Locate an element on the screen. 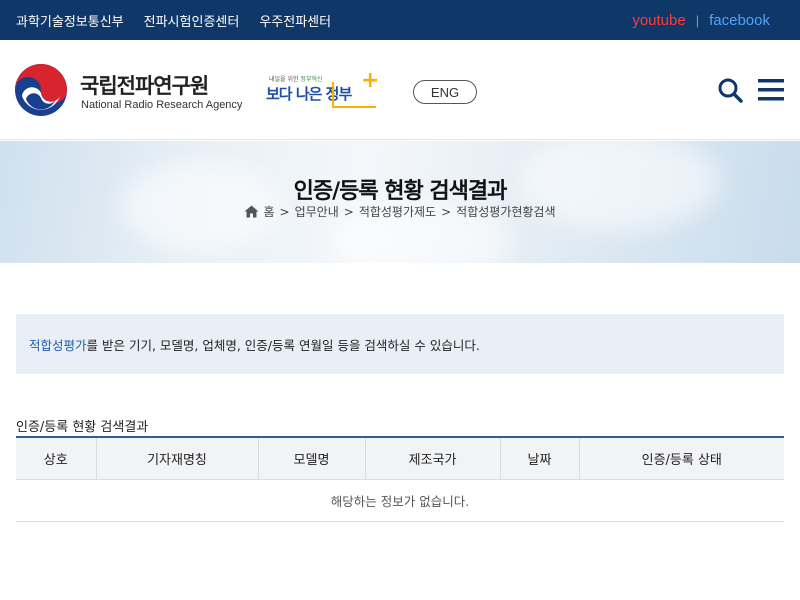 This screenshot has width=800, height=600. page-title: 인증/등록 현황 검색결과 is located at coordinates (400, 191).